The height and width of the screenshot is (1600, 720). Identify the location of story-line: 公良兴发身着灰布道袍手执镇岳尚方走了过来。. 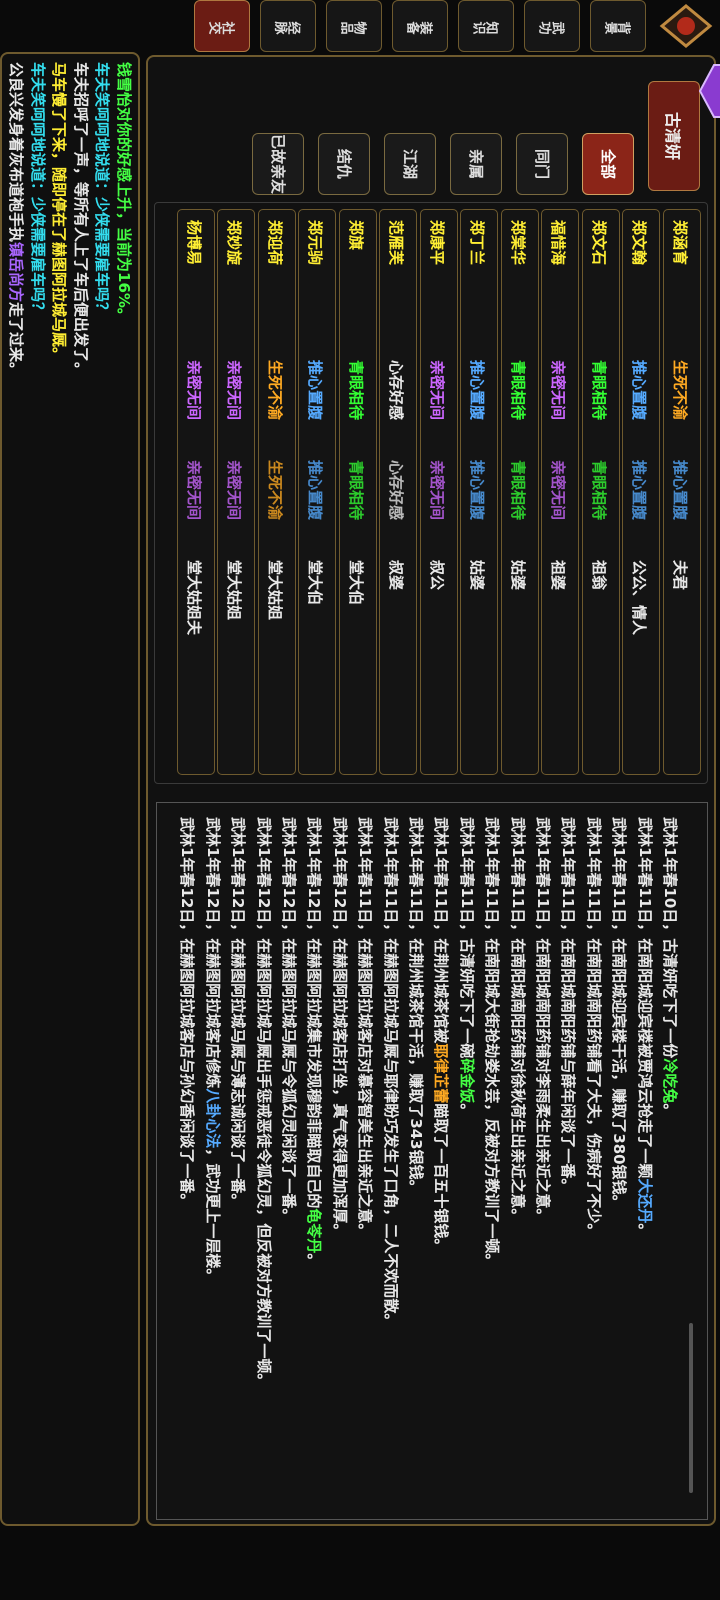
(17, 219).